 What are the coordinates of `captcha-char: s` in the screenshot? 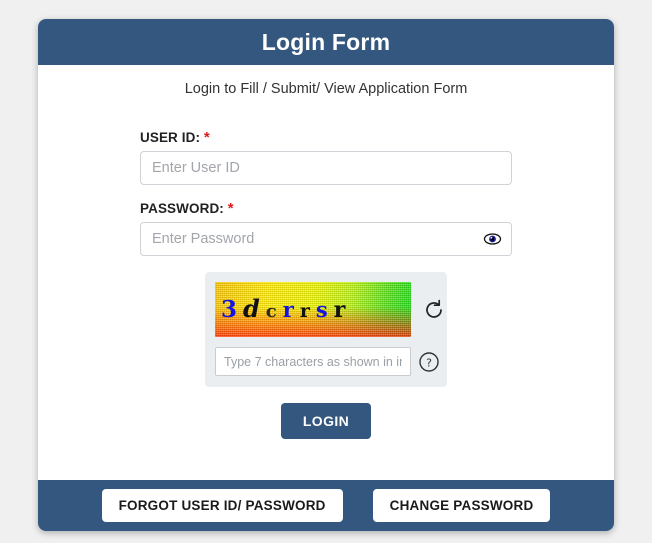 It's located at (321, 309).